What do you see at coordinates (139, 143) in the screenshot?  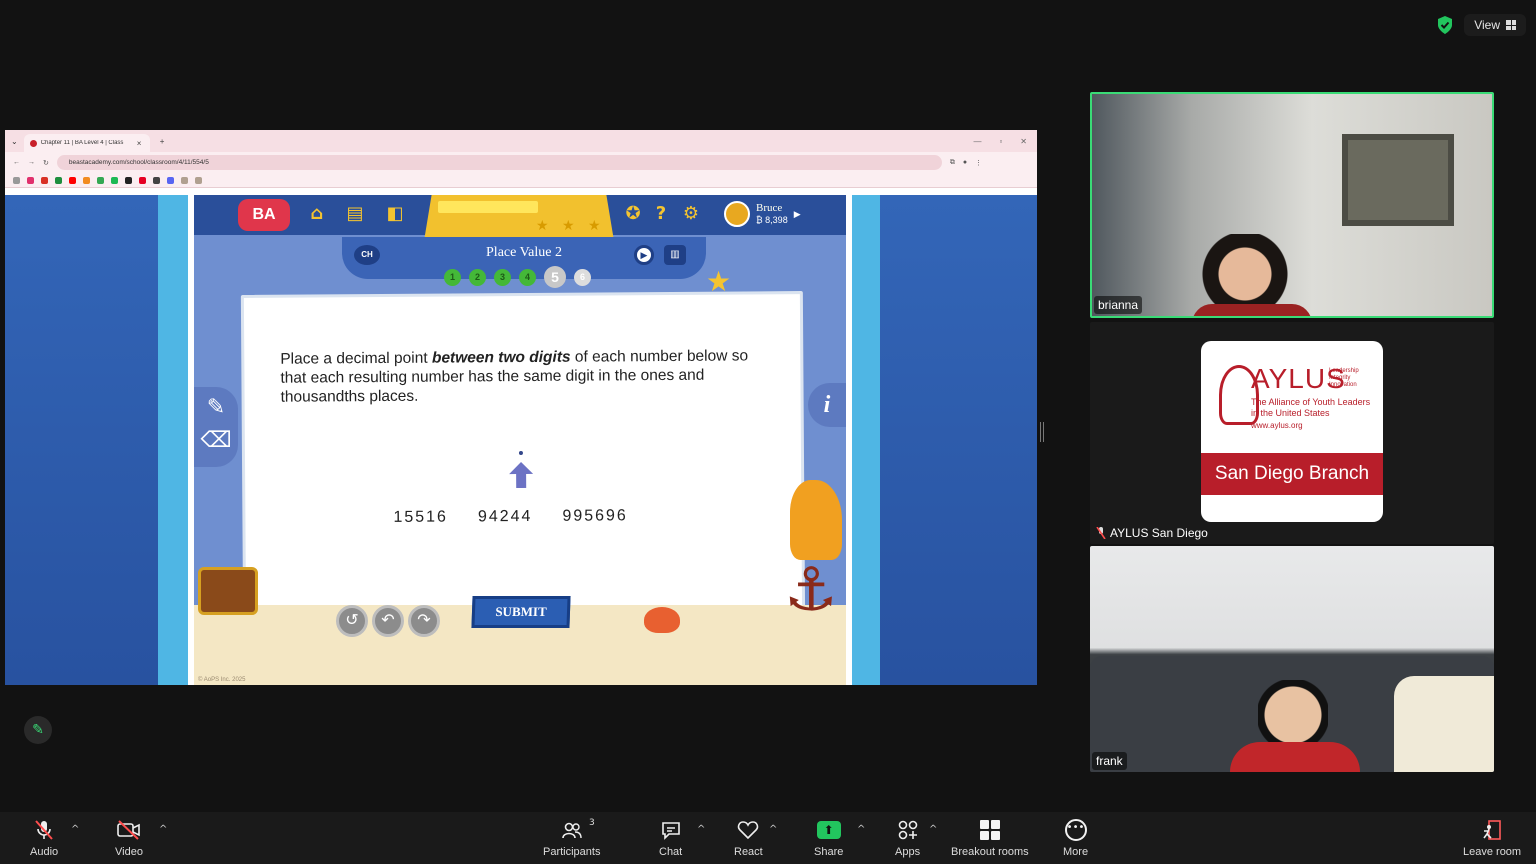 I see `tab-close-icon: ×` at bounding box center [139, 143].